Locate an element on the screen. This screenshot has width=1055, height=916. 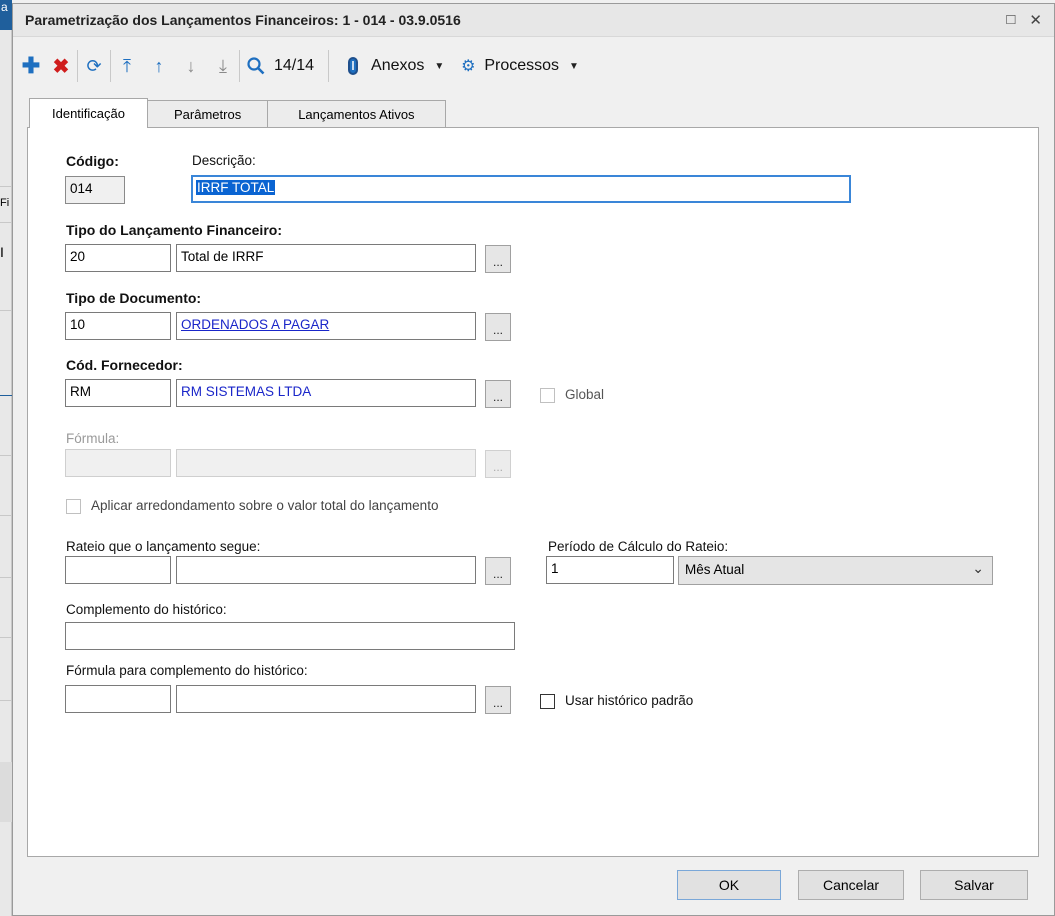
last-record-icon: ⤓ is located at coordinates (223, 66).